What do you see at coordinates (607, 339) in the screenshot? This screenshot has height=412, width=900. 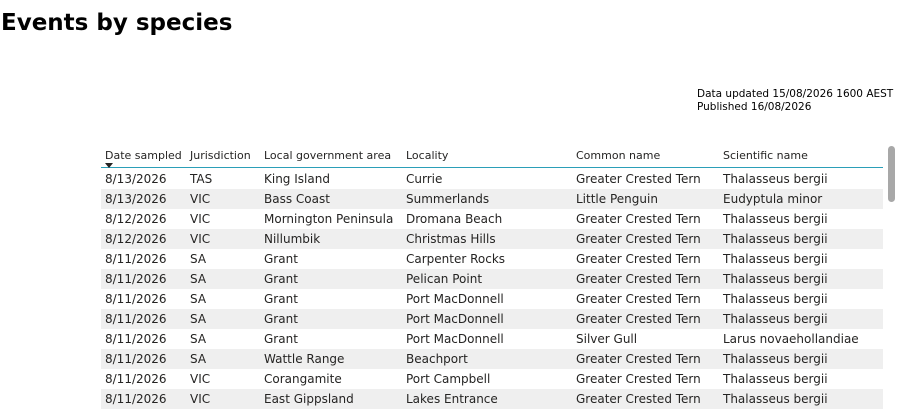 I see `cell-common-name: Silver Gull` at bounding box center [607, 339].